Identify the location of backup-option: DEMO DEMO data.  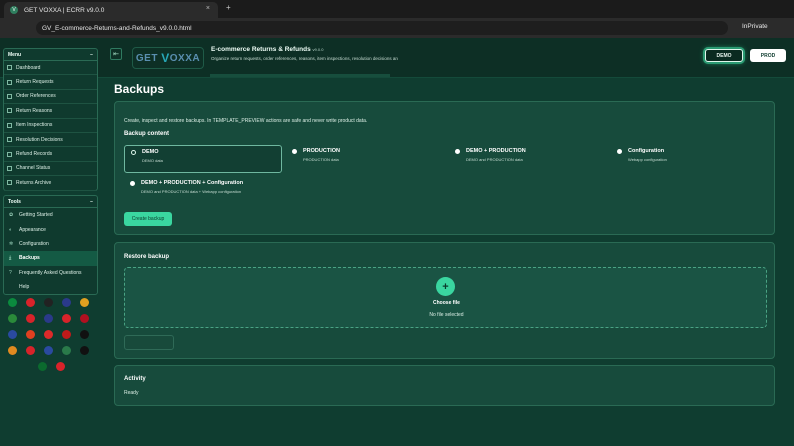
(203, 159).